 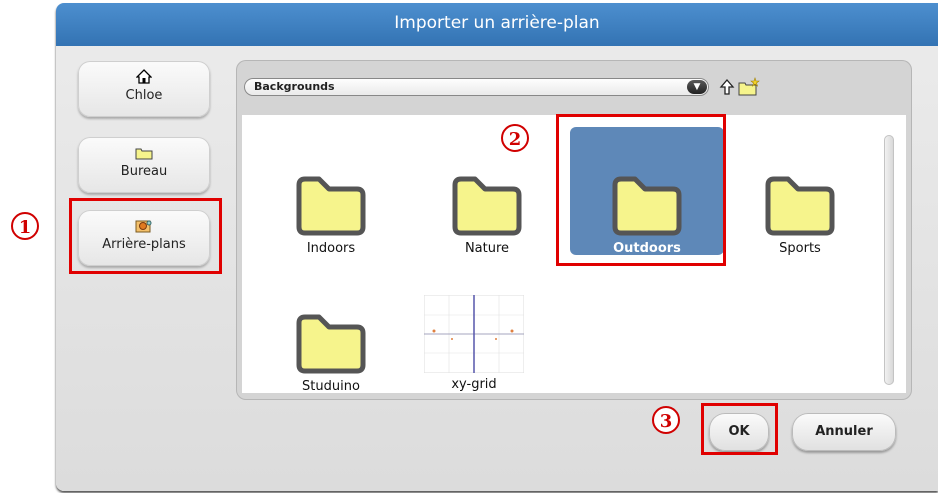 What do you see at coordinates (294, 86) in the screenshot?
I see `path-label: Backgrounds` at bounding box center [294, 86].